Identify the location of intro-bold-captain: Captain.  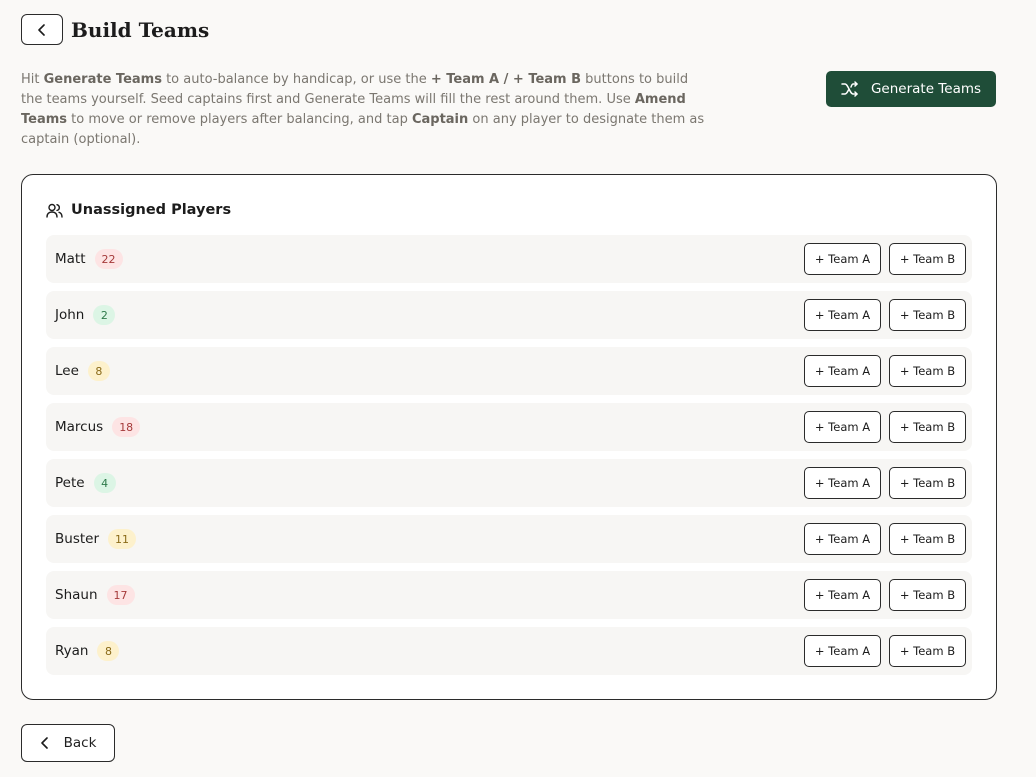
(440, 119).